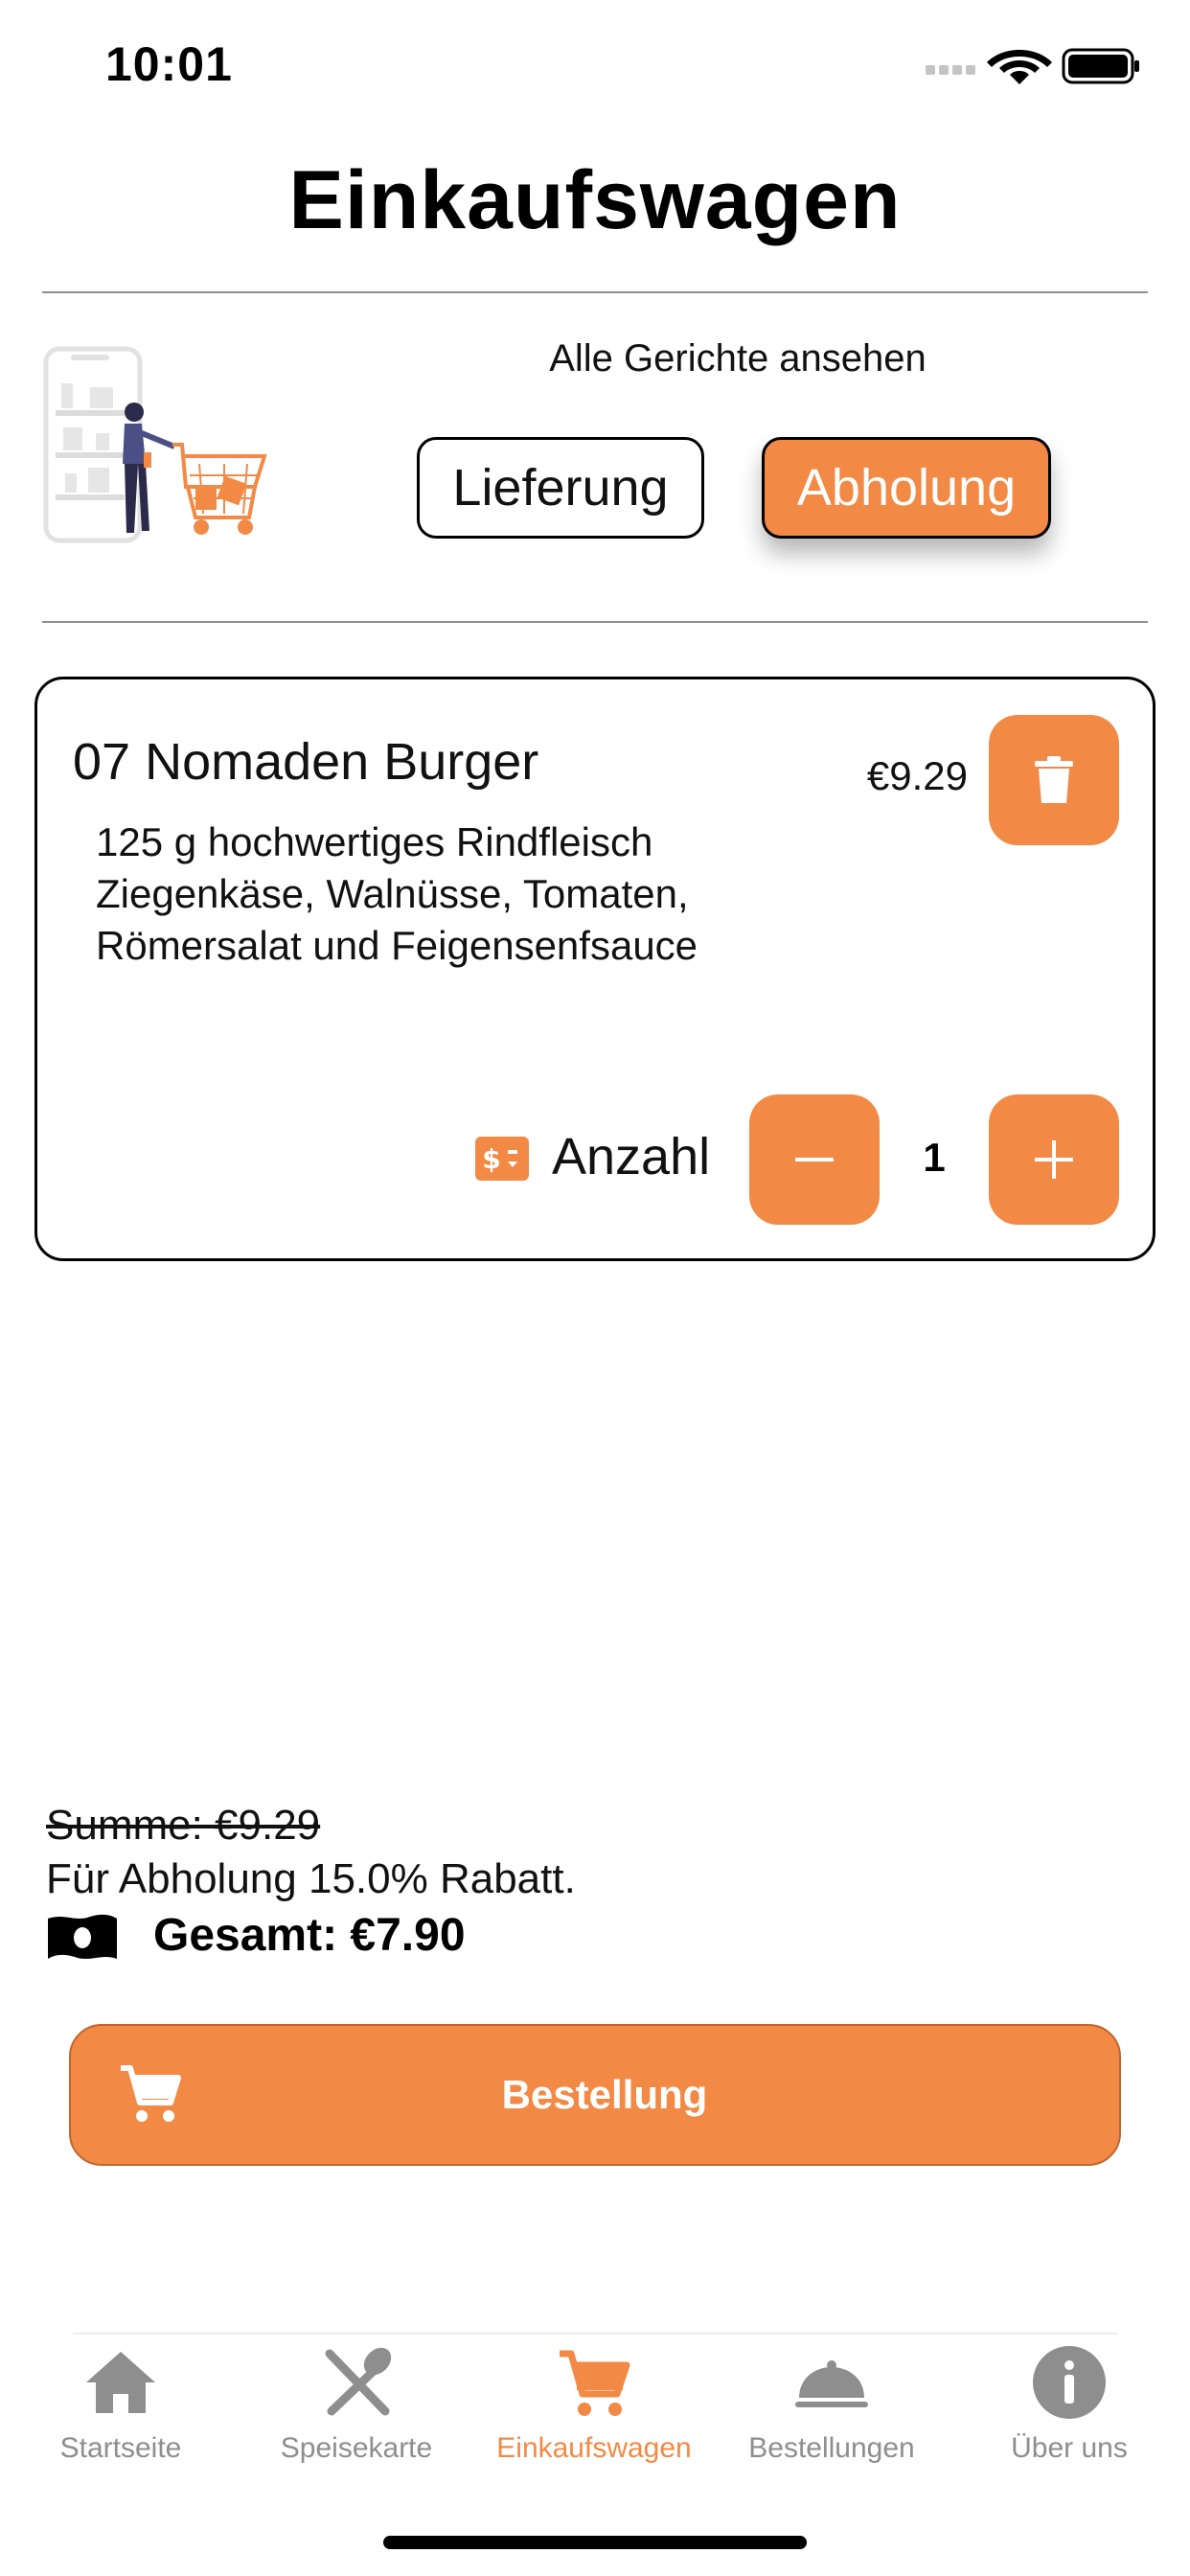 The height and width of the screenshot is (2576, 1190). Describe the element at coordinates (374, 841) in the screenshot. I see `item-description-line: 125 g hochwertiges Rindfleisch` at that location.